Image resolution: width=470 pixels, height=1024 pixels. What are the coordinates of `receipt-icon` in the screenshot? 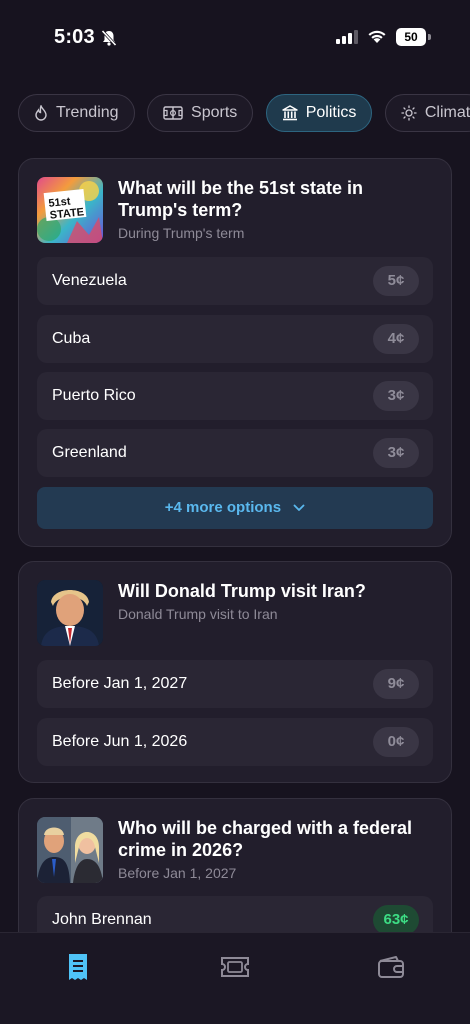 It's located at (78, 967).